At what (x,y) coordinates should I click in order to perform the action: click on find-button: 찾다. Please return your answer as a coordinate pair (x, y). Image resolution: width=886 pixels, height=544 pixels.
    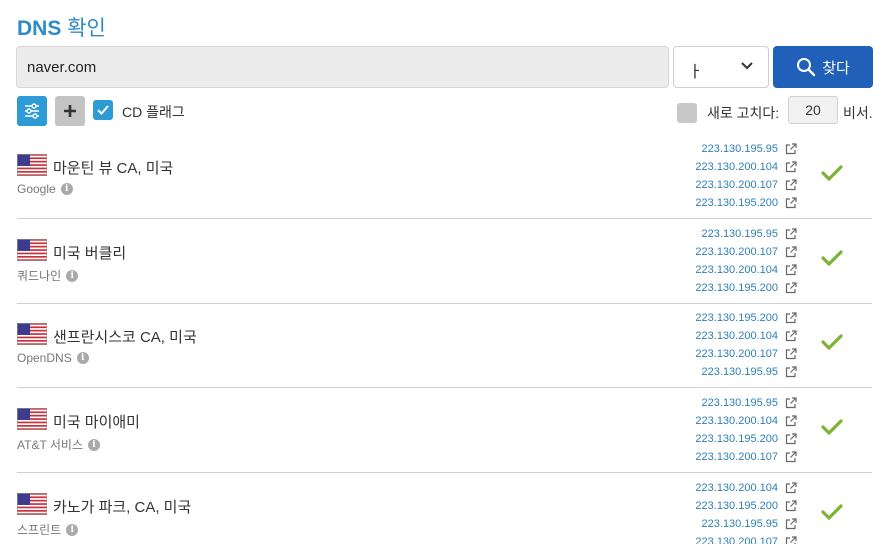
    Looking at the image, I should click on (823, 67).